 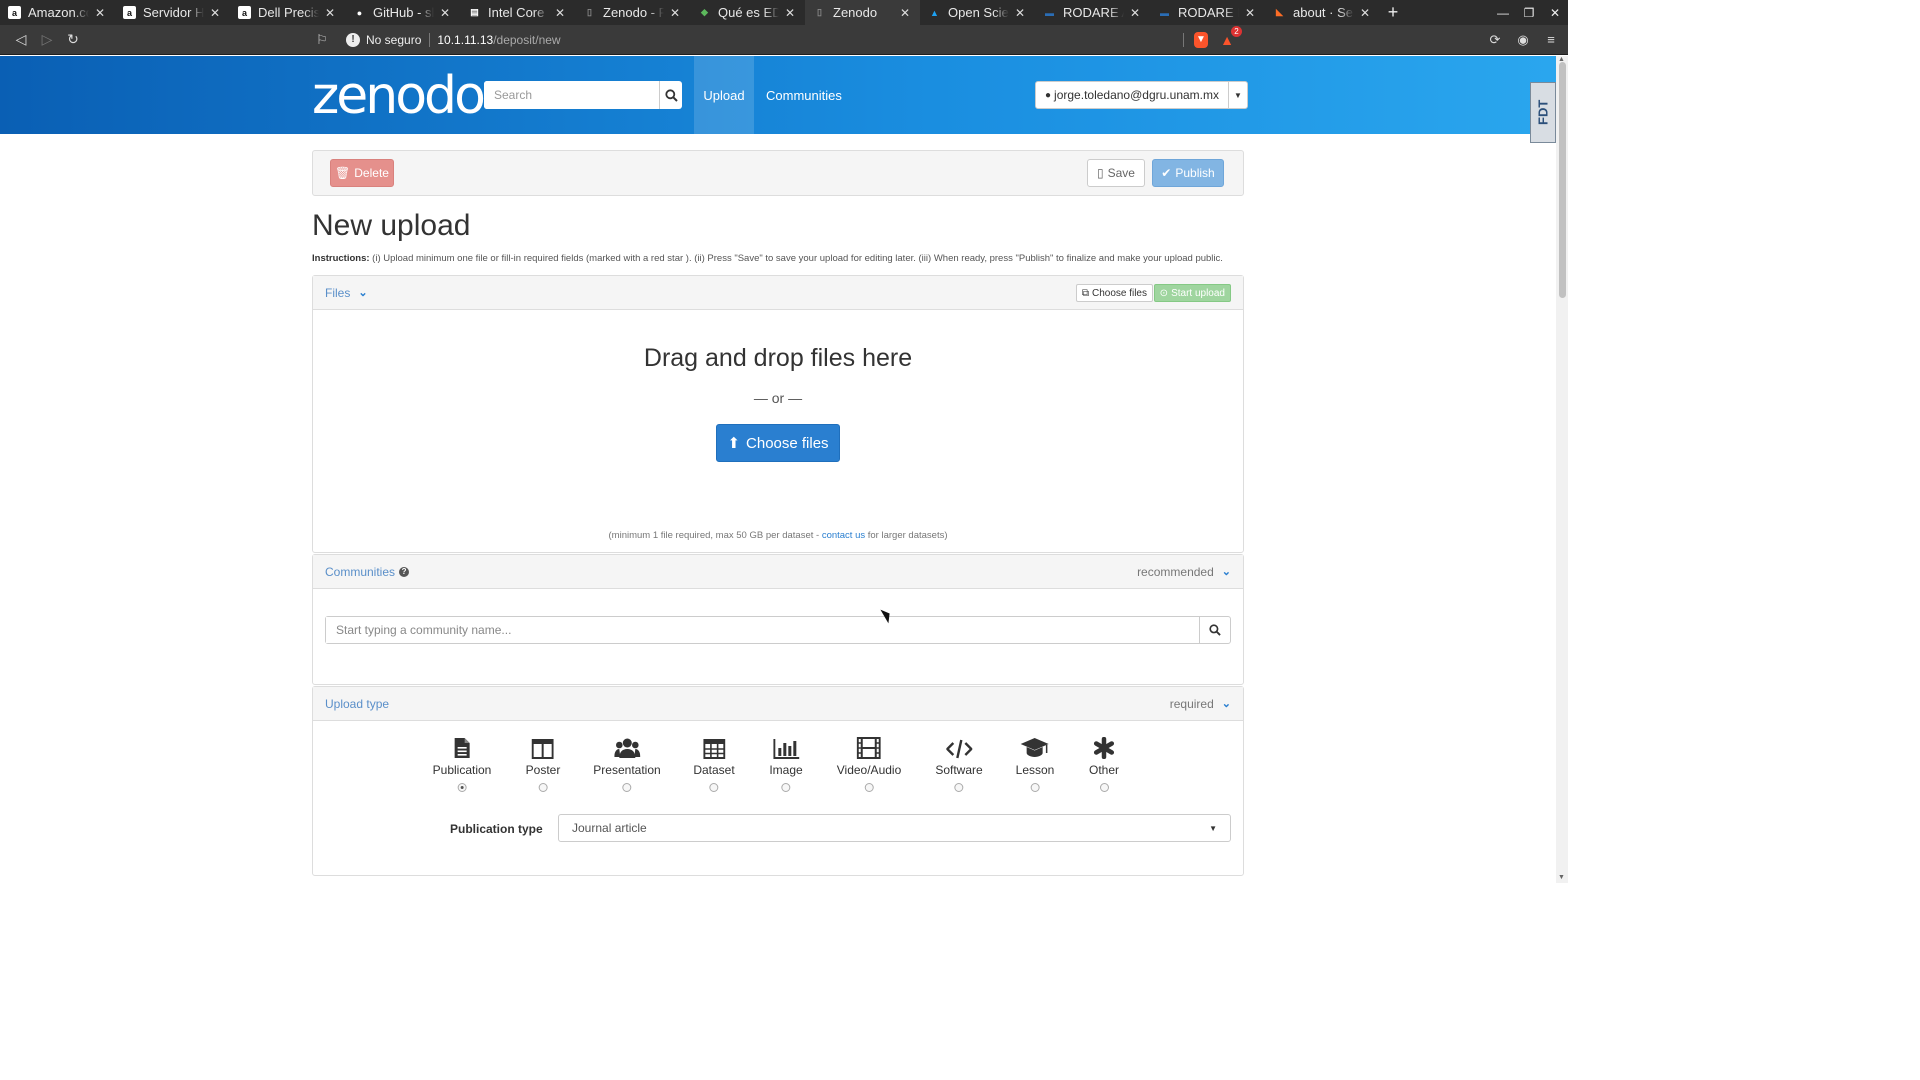 What do you see at coordinates (462, 746) in the screenshot?
I see `file-text-icon` at bounding box center [462, 746].